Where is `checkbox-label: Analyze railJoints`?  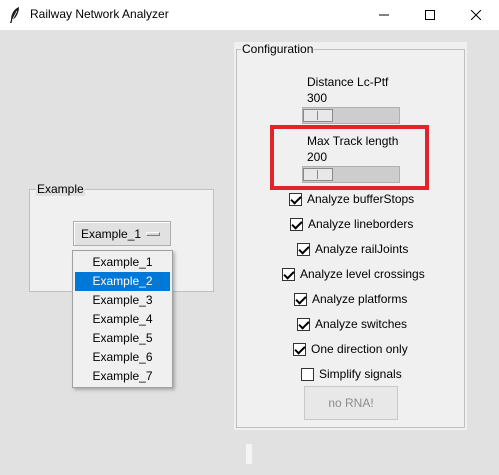 checkbox-label: Analyze railJoints is located at coordinates (362, 249).